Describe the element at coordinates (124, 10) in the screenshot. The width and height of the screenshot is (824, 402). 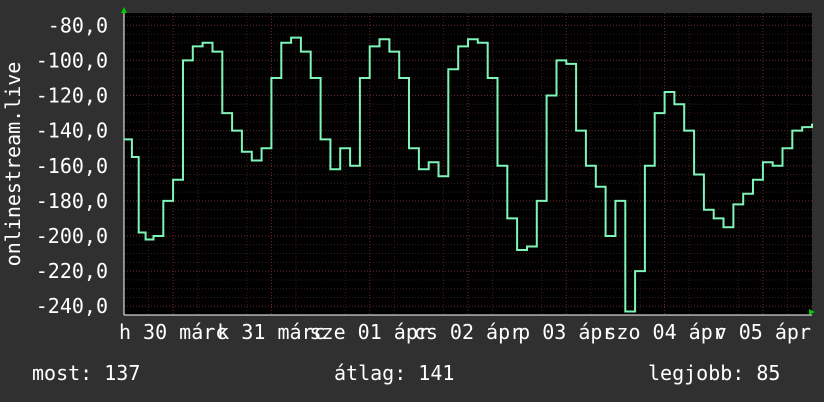
I see `y-axis-arrow` at that location.